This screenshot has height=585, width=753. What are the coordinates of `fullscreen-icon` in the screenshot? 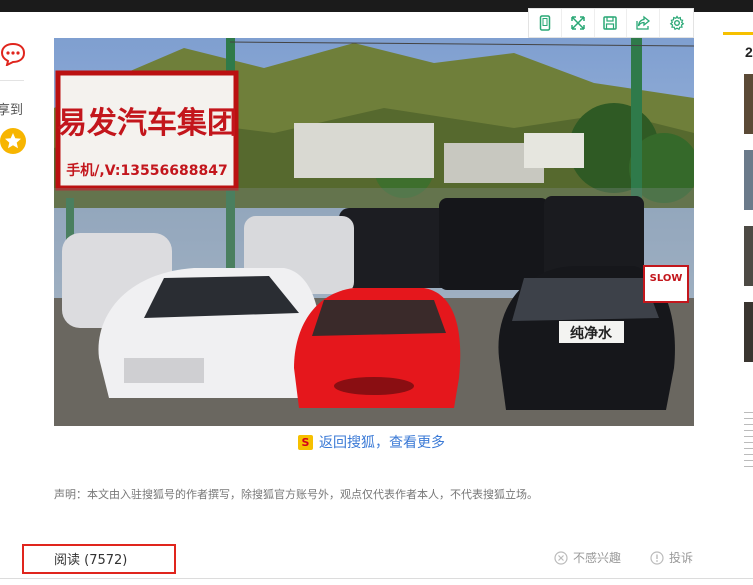 It's located at (578, 23).